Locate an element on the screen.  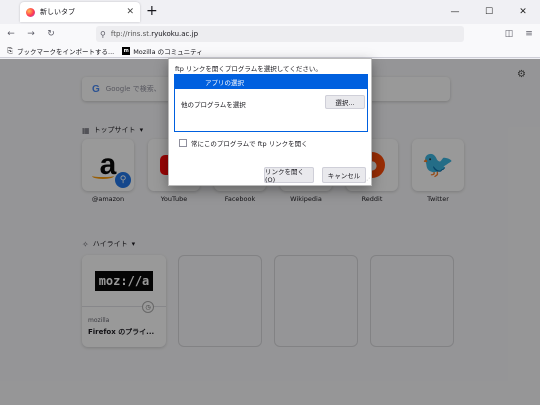
reload-button: ↻ is located at coordinates (51, 34).